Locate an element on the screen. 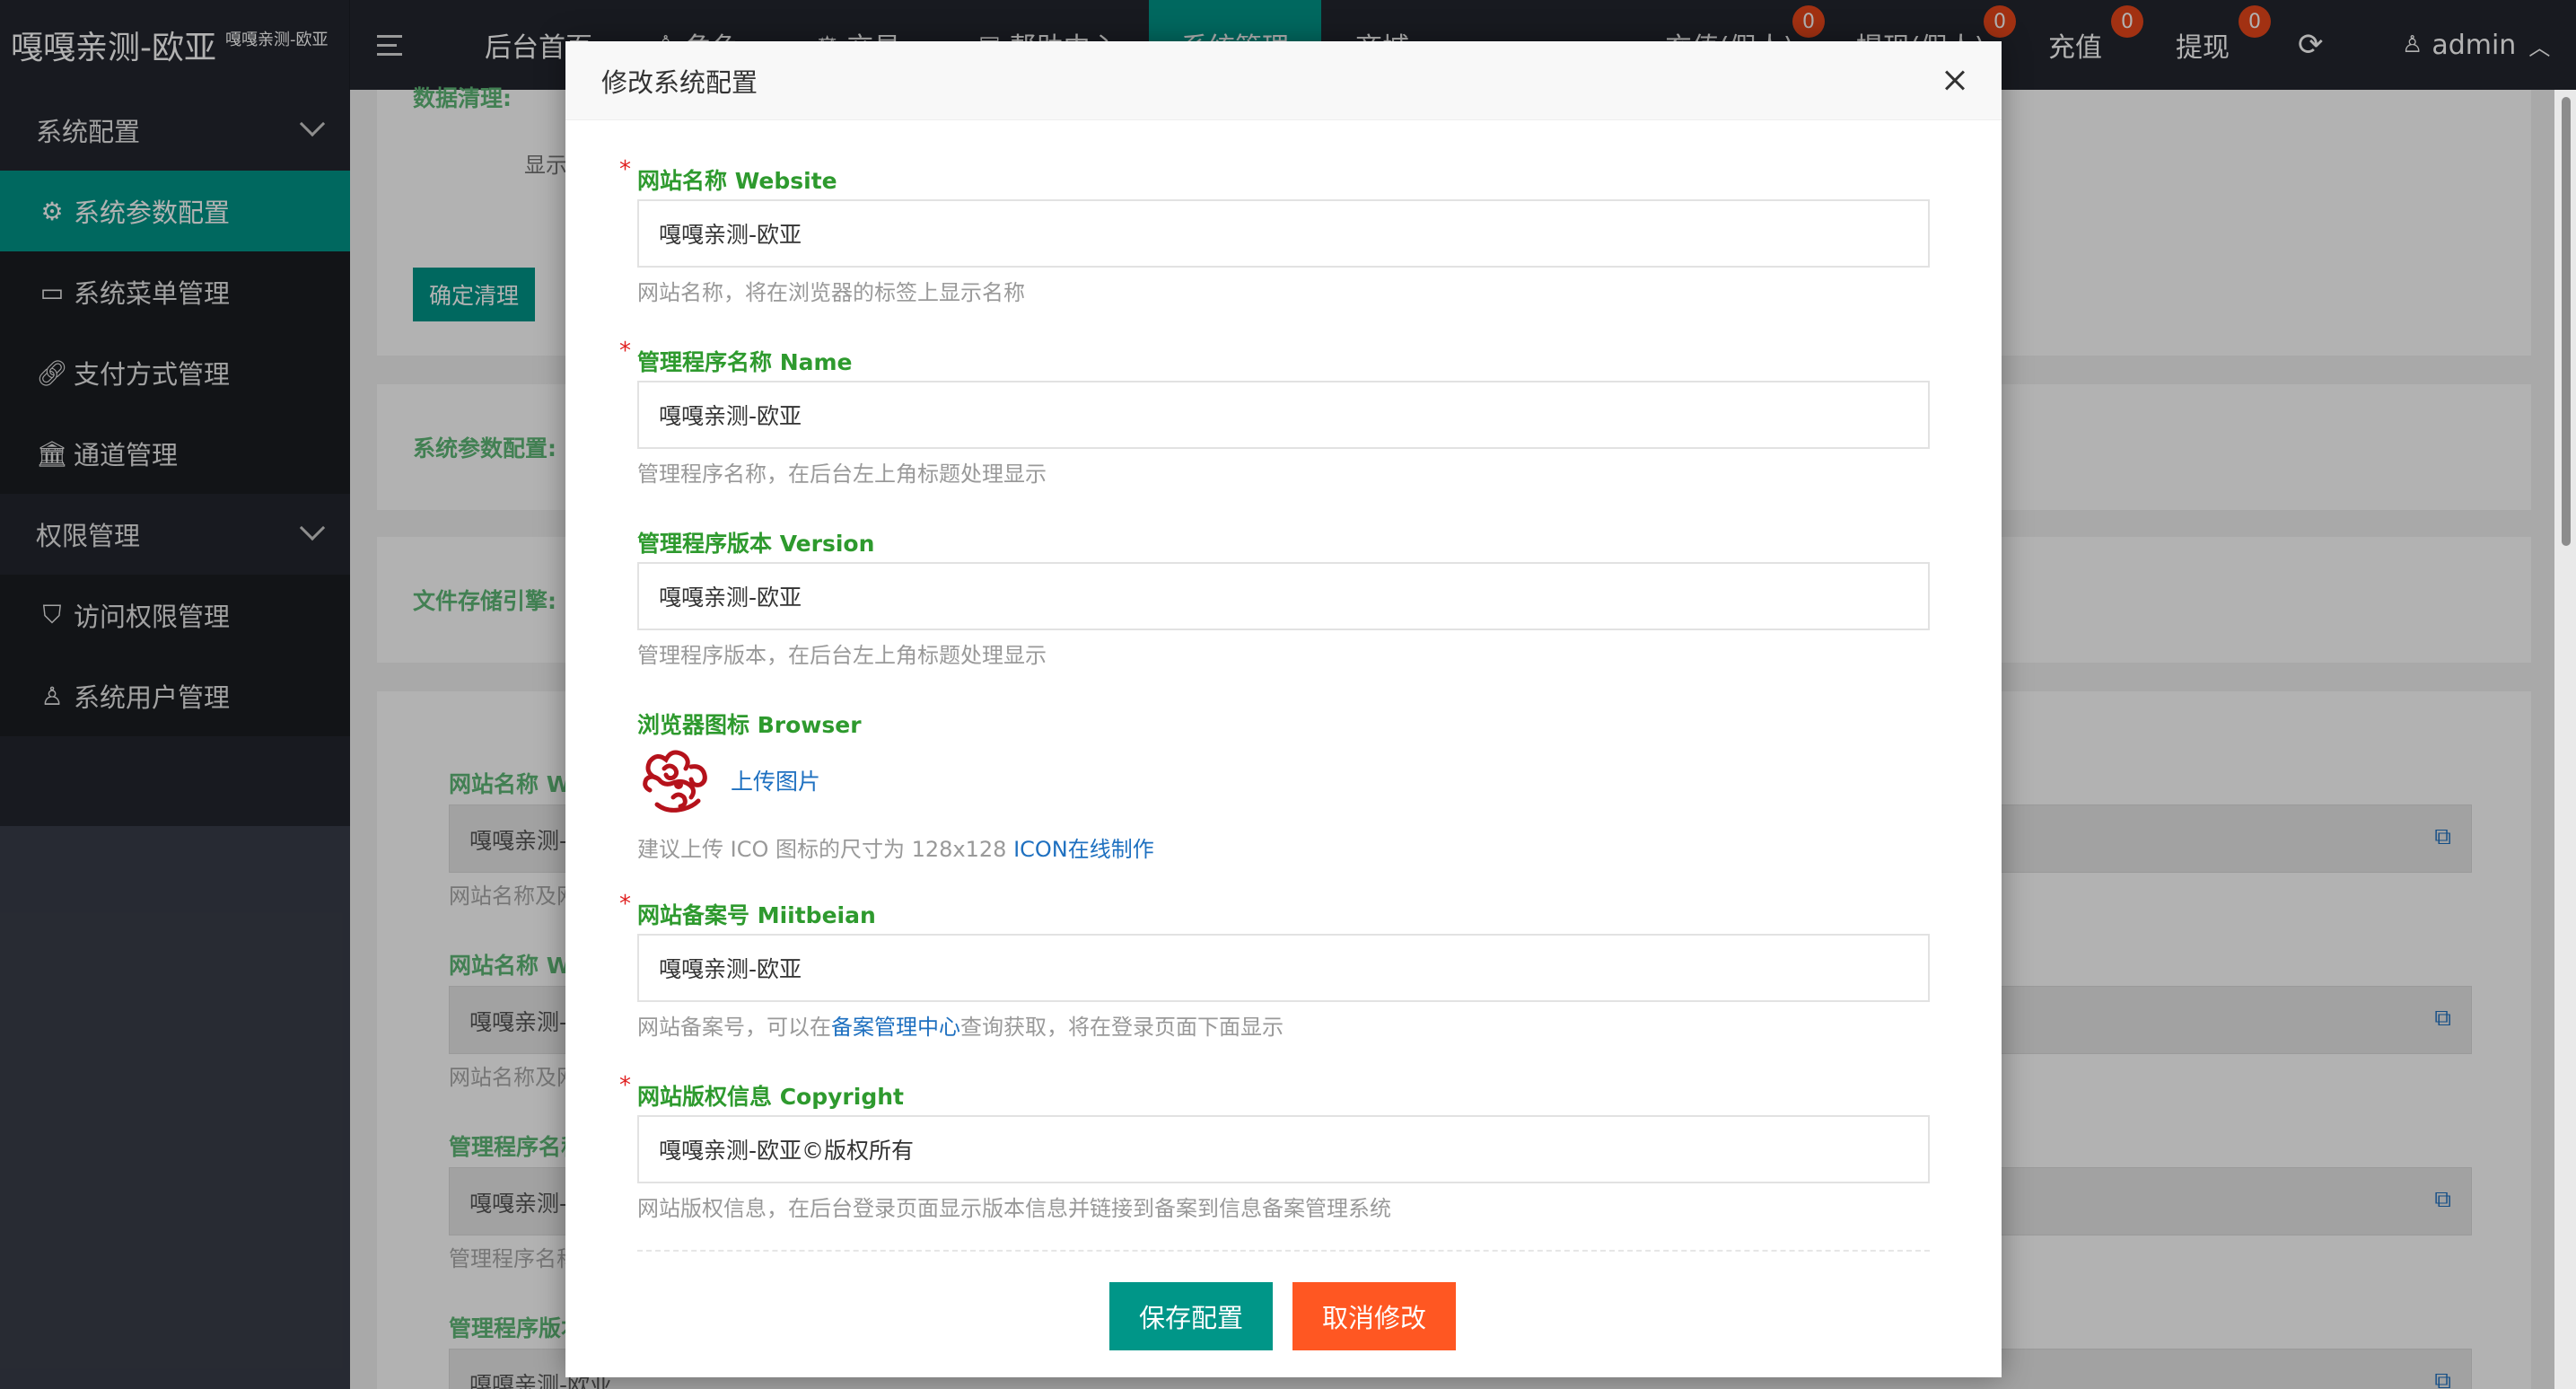 The height and width of the screenshot is (1389, 2576). website-label: 网站名称 Website is located at coordinates (737, 181).